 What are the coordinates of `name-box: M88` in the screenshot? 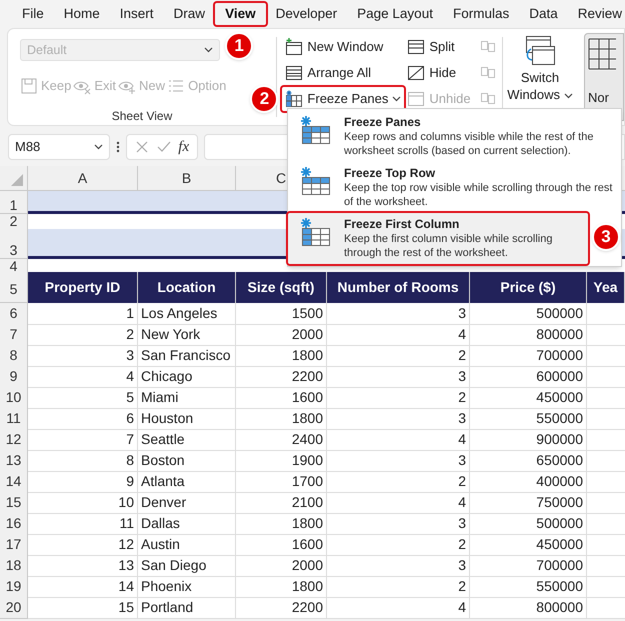 It's located at (59, 147).